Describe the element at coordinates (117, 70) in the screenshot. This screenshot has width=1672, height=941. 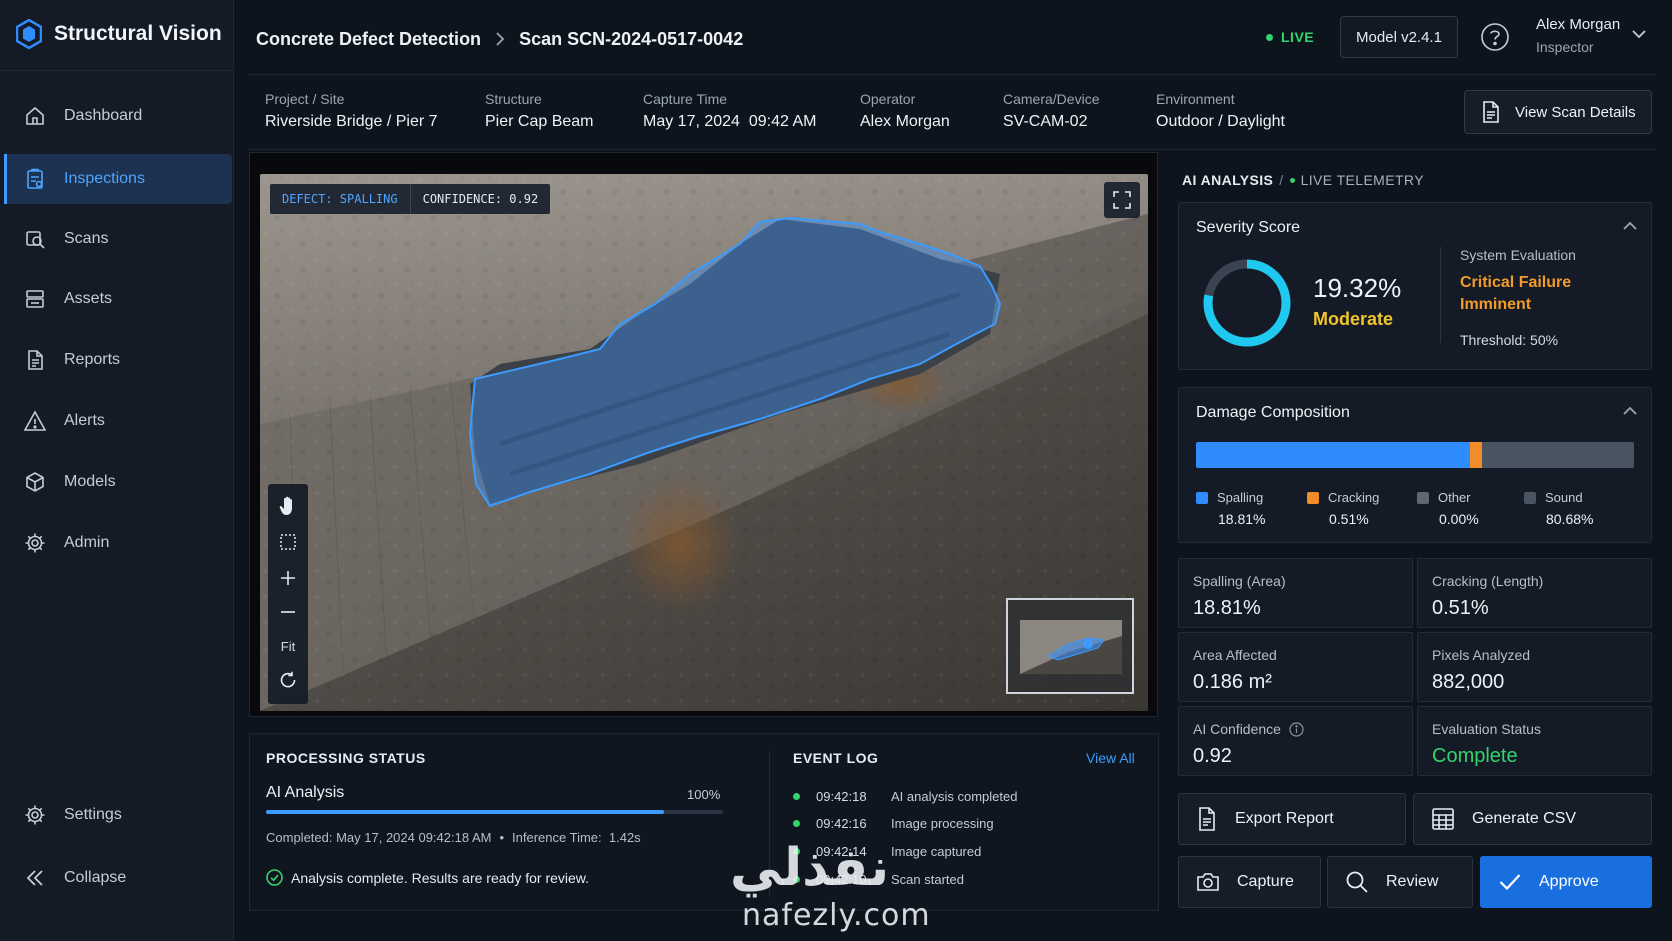
I see `brand-divider` at that location.